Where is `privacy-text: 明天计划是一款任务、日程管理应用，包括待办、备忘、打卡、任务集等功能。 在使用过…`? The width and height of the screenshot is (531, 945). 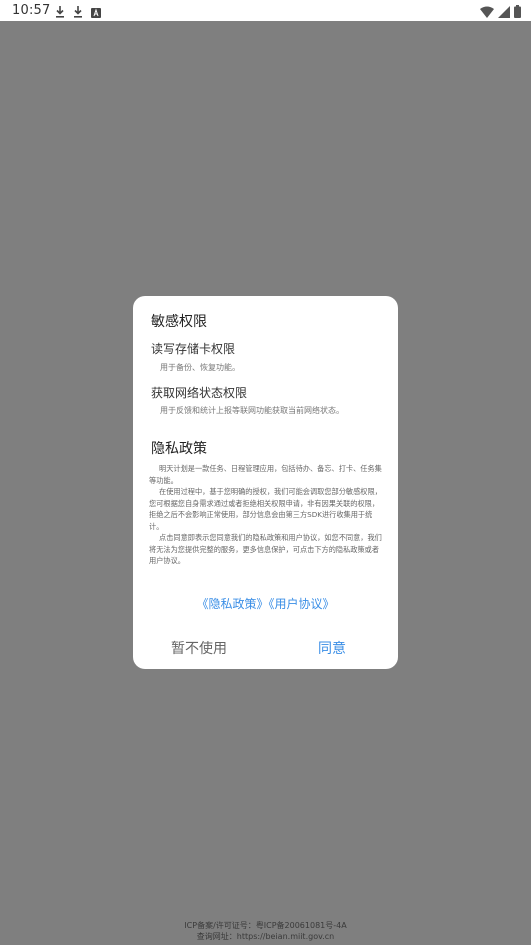
privacy-text: 明天计划是一款任务、日程管理应用，包括待办、备忘、打卡、任务集等功能。 在使用过… is located at coordinates (266, 515).